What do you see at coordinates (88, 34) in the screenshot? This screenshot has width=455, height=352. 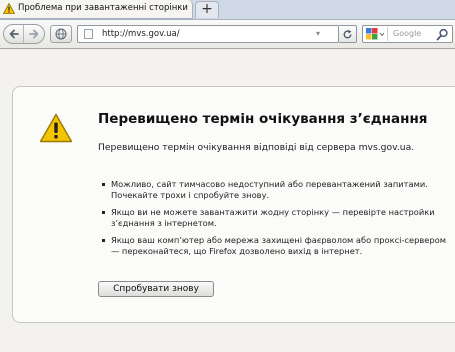 I see `page-icon` at bounding box center [88, 34].